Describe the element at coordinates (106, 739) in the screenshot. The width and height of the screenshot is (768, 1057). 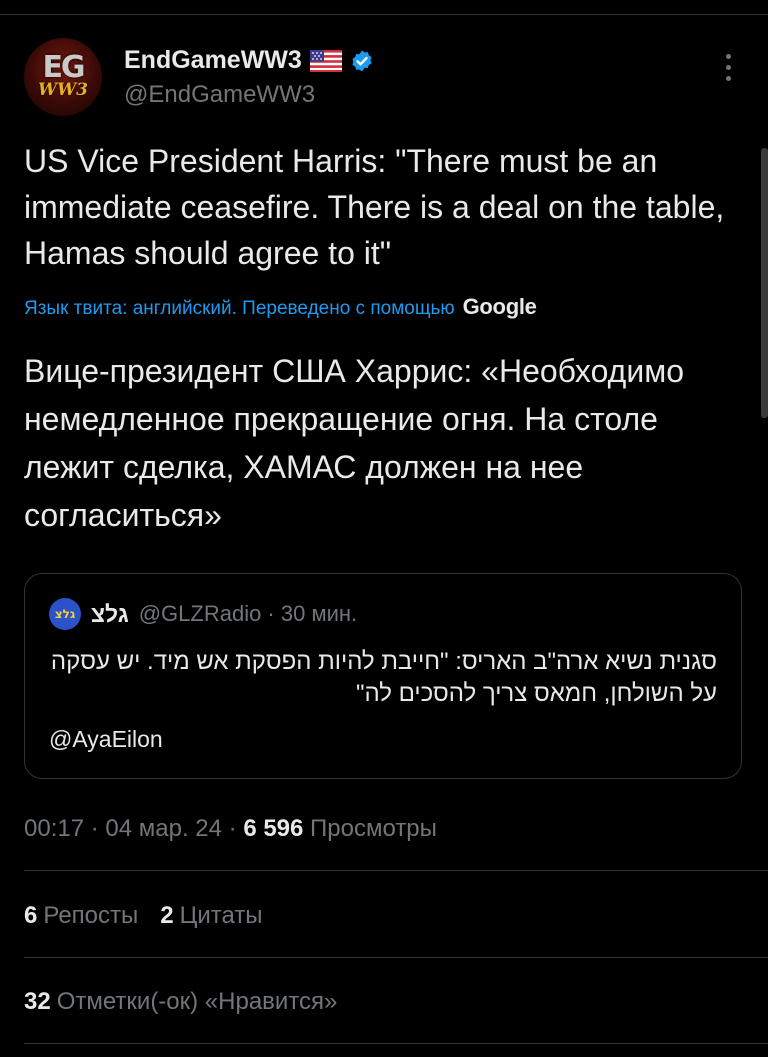
I see `quoted-mention-link: @AyaEilon` at that location.